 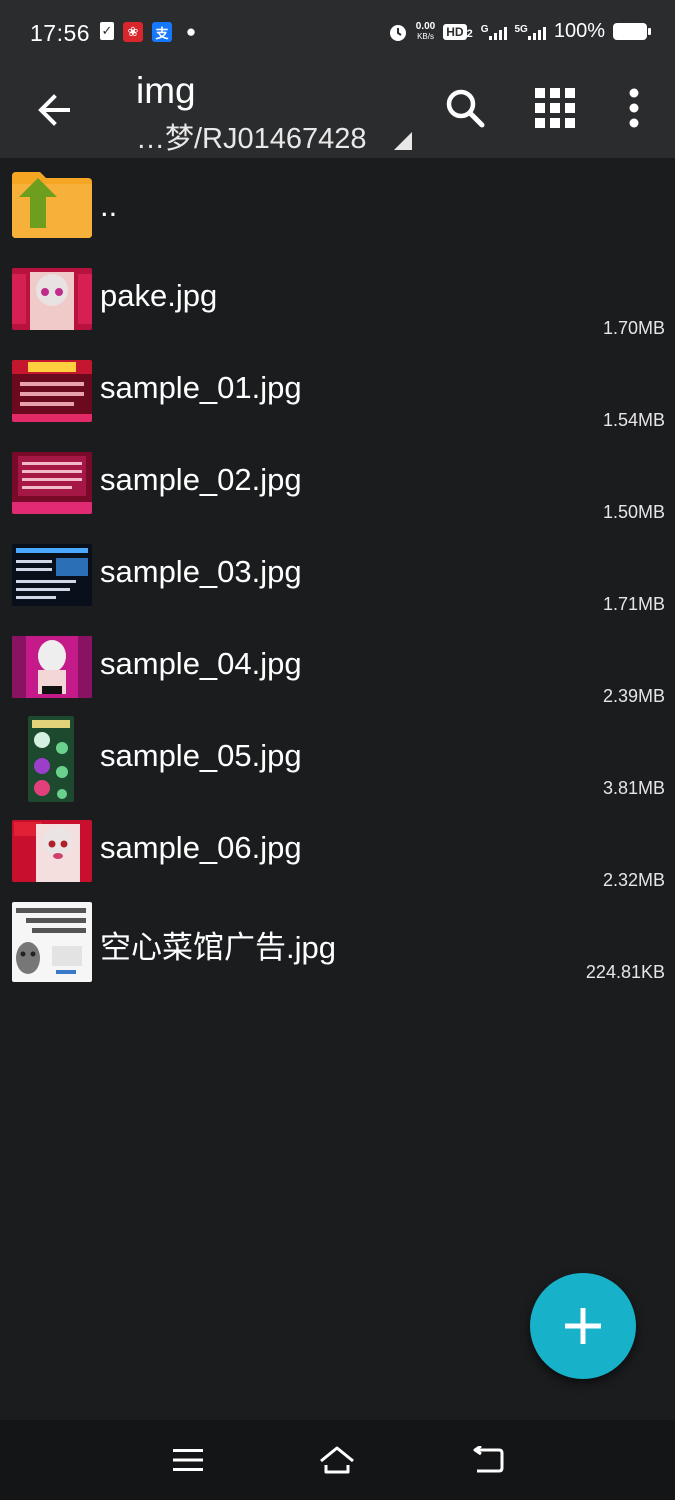 I want to click on list-item: sample_04.jpg 2.39MB, so click(x=337, y=666).